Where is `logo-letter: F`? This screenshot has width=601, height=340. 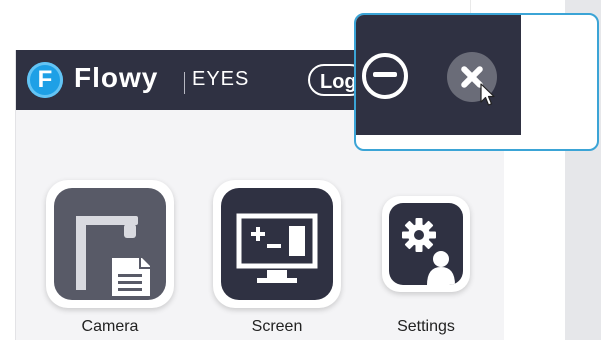 logo-letter: F is located at coordinates (45, 79).